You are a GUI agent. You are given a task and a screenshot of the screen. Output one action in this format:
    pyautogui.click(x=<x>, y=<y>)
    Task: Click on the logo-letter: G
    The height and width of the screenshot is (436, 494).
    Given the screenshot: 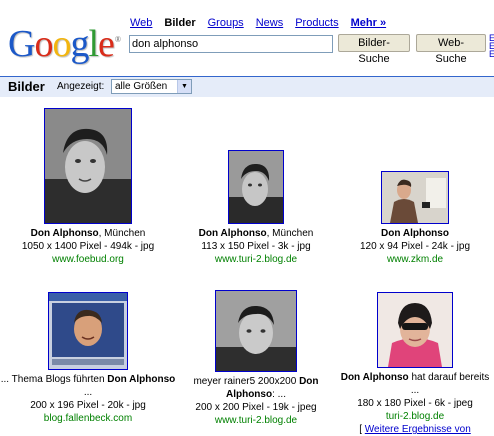 What is the action you would take?
    pyautogui.click(x=21, y=43)
    